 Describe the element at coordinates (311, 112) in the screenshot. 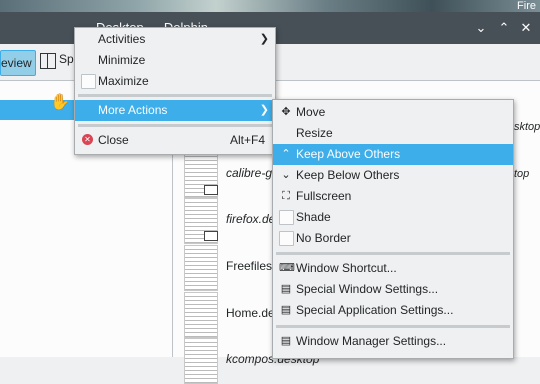

I see `menu-item-label: Move` at that location.